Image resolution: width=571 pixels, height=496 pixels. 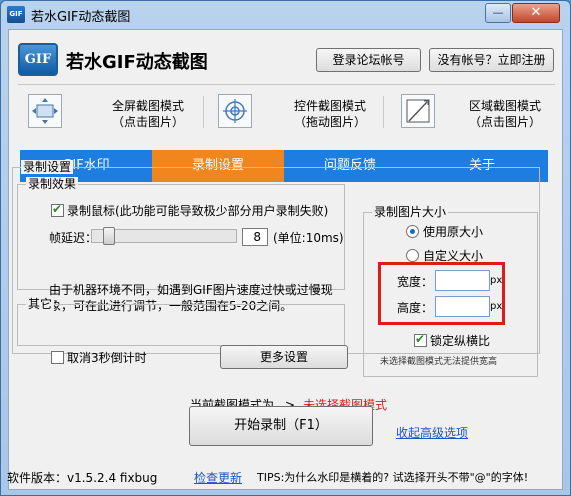 I want to click on lock-ratio-label: 锁定纵横比, so click(x=460, y=341).